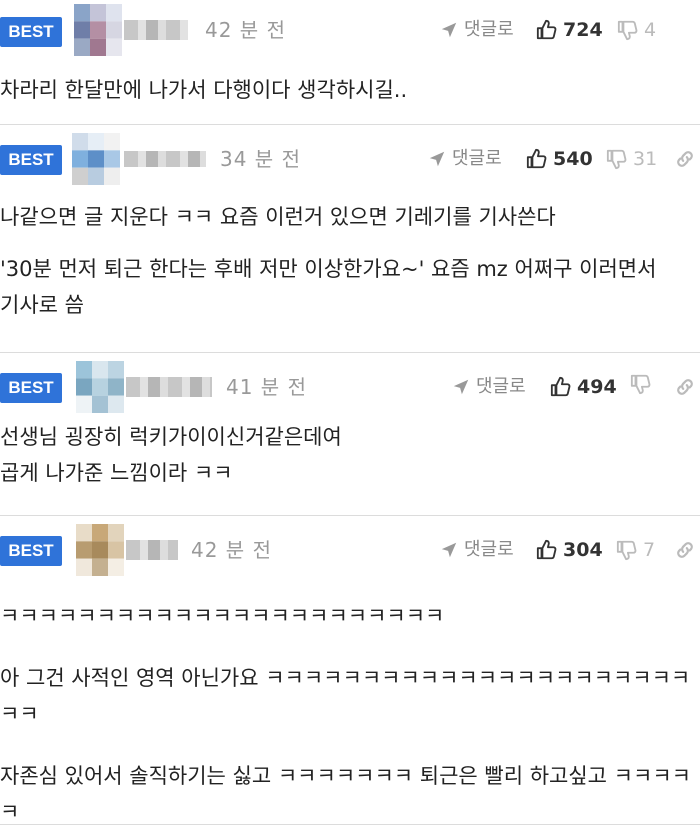 Image resolution: width=700 pixels, height=830 pixels. I want to click on dislike-button, so click(643, 384).